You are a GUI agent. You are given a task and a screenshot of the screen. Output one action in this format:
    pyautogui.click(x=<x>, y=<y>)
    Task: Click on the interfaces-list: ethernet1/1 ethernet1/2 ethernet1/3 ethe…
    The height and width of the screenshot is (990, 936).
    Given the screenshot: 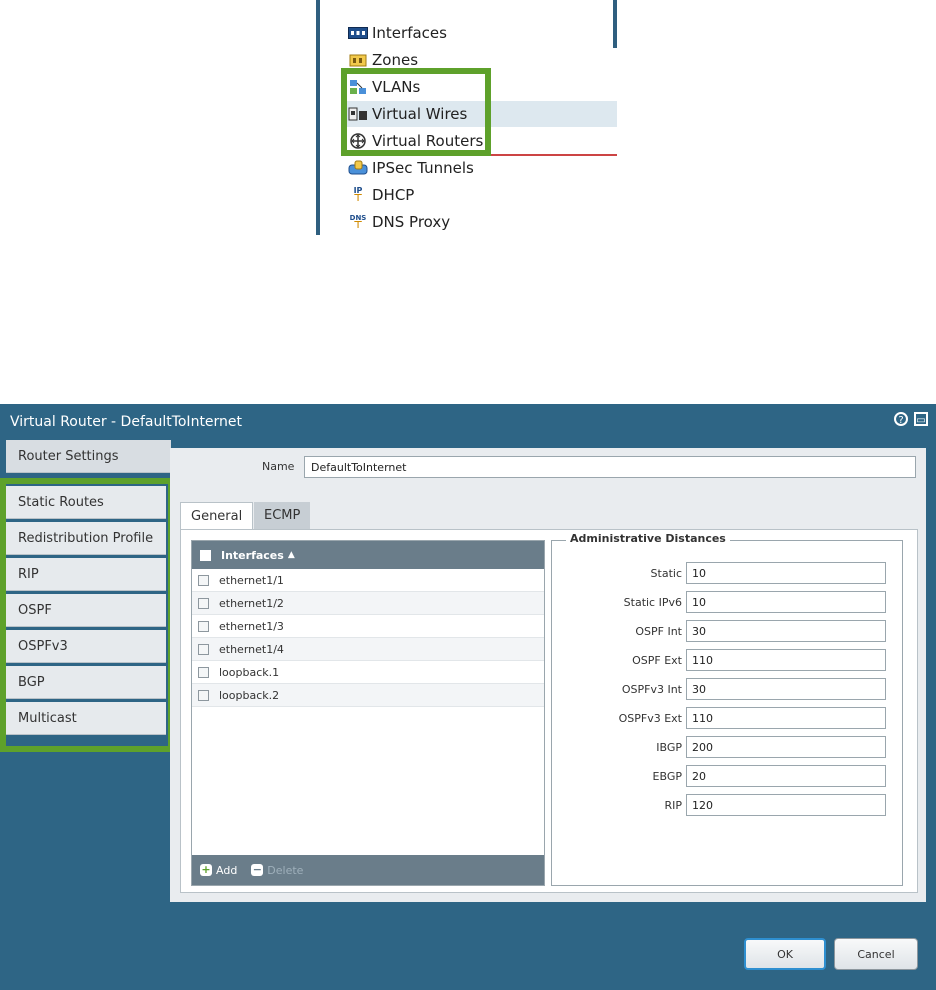 What is the action you would take?
    pyautogui.click(x=368, y=638)
    